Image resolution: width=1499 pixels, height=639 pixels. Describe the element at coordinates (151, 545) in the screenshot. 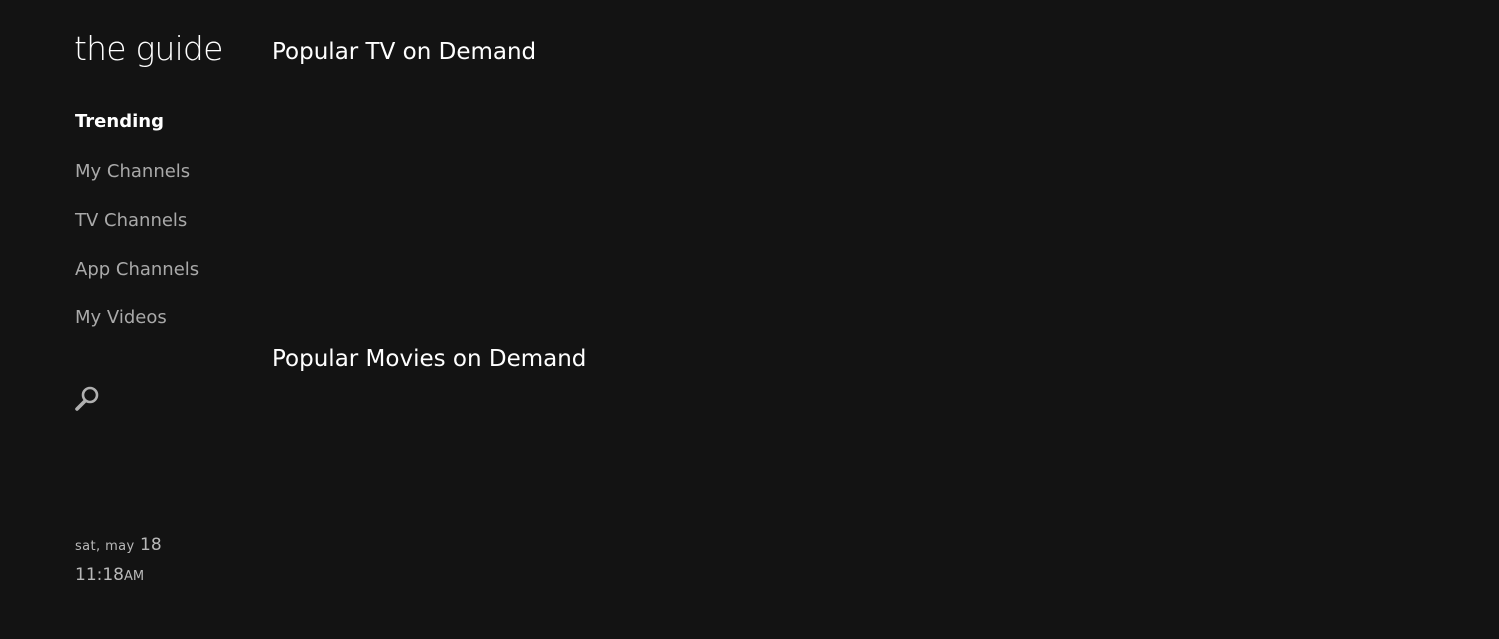

I see `date-day: 18` at that location.